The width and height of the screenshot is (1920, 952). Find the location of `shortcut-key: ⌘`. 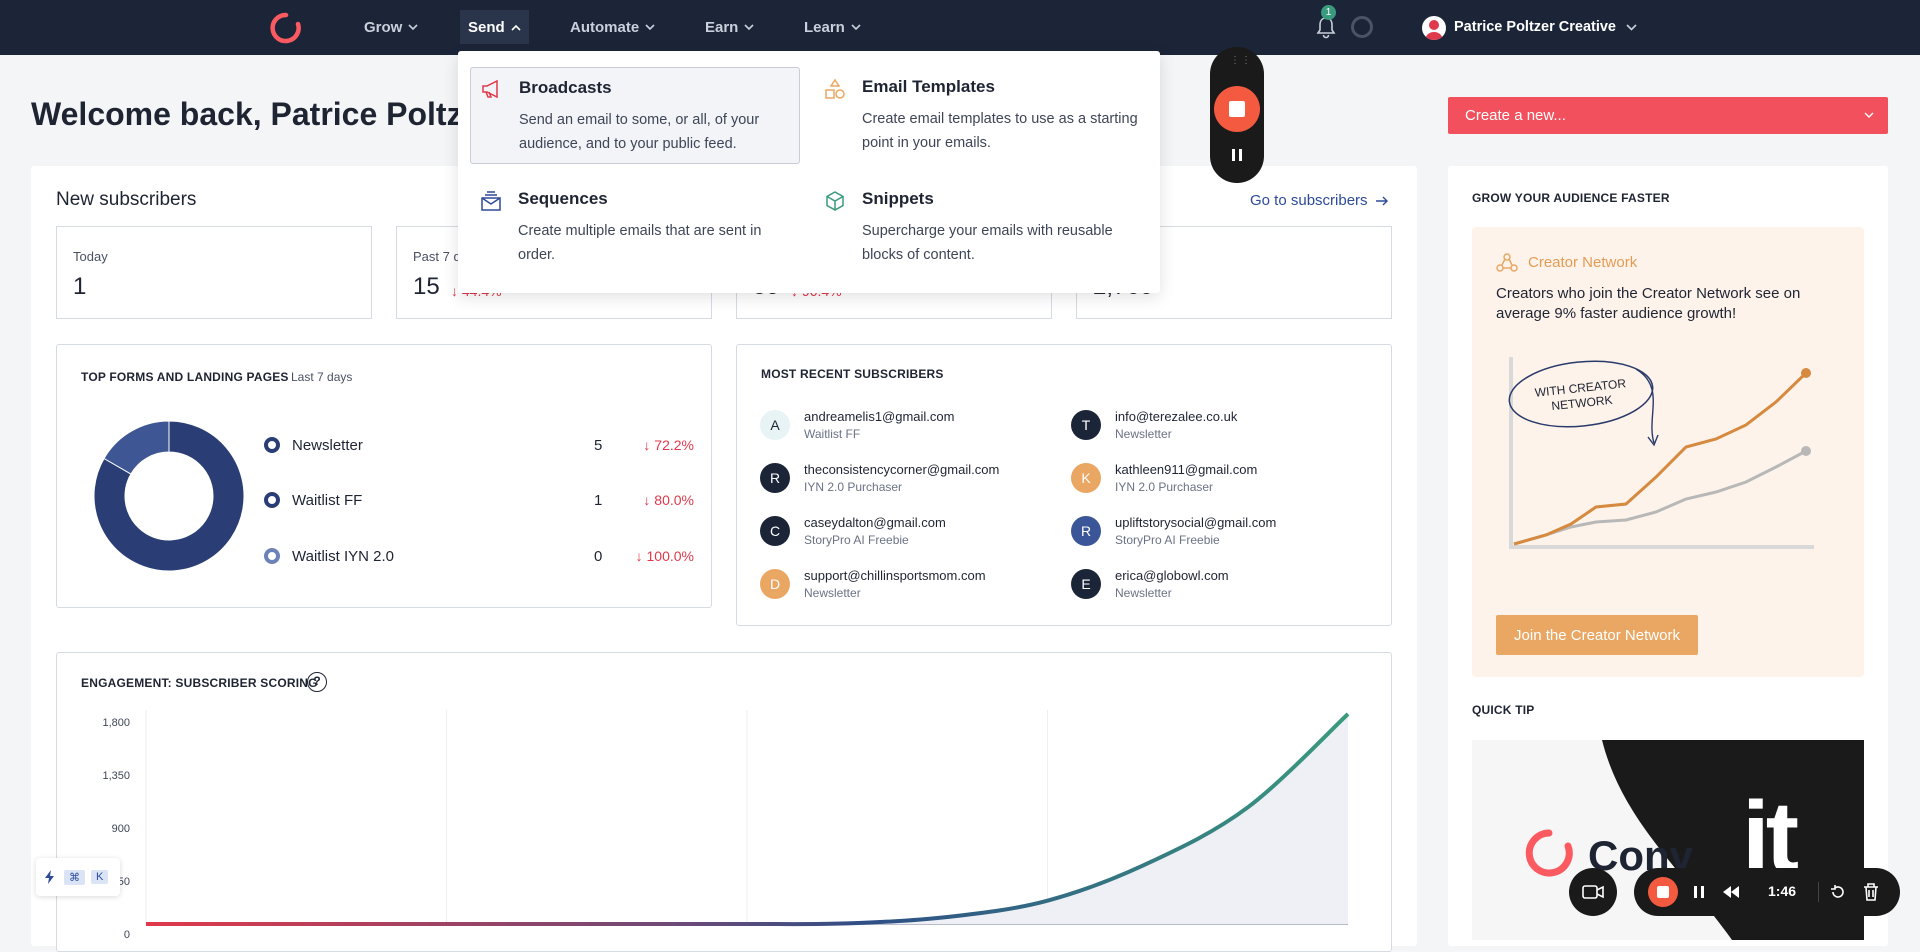

shortcut-key: ⌘ is located at coordinates (74, 877).